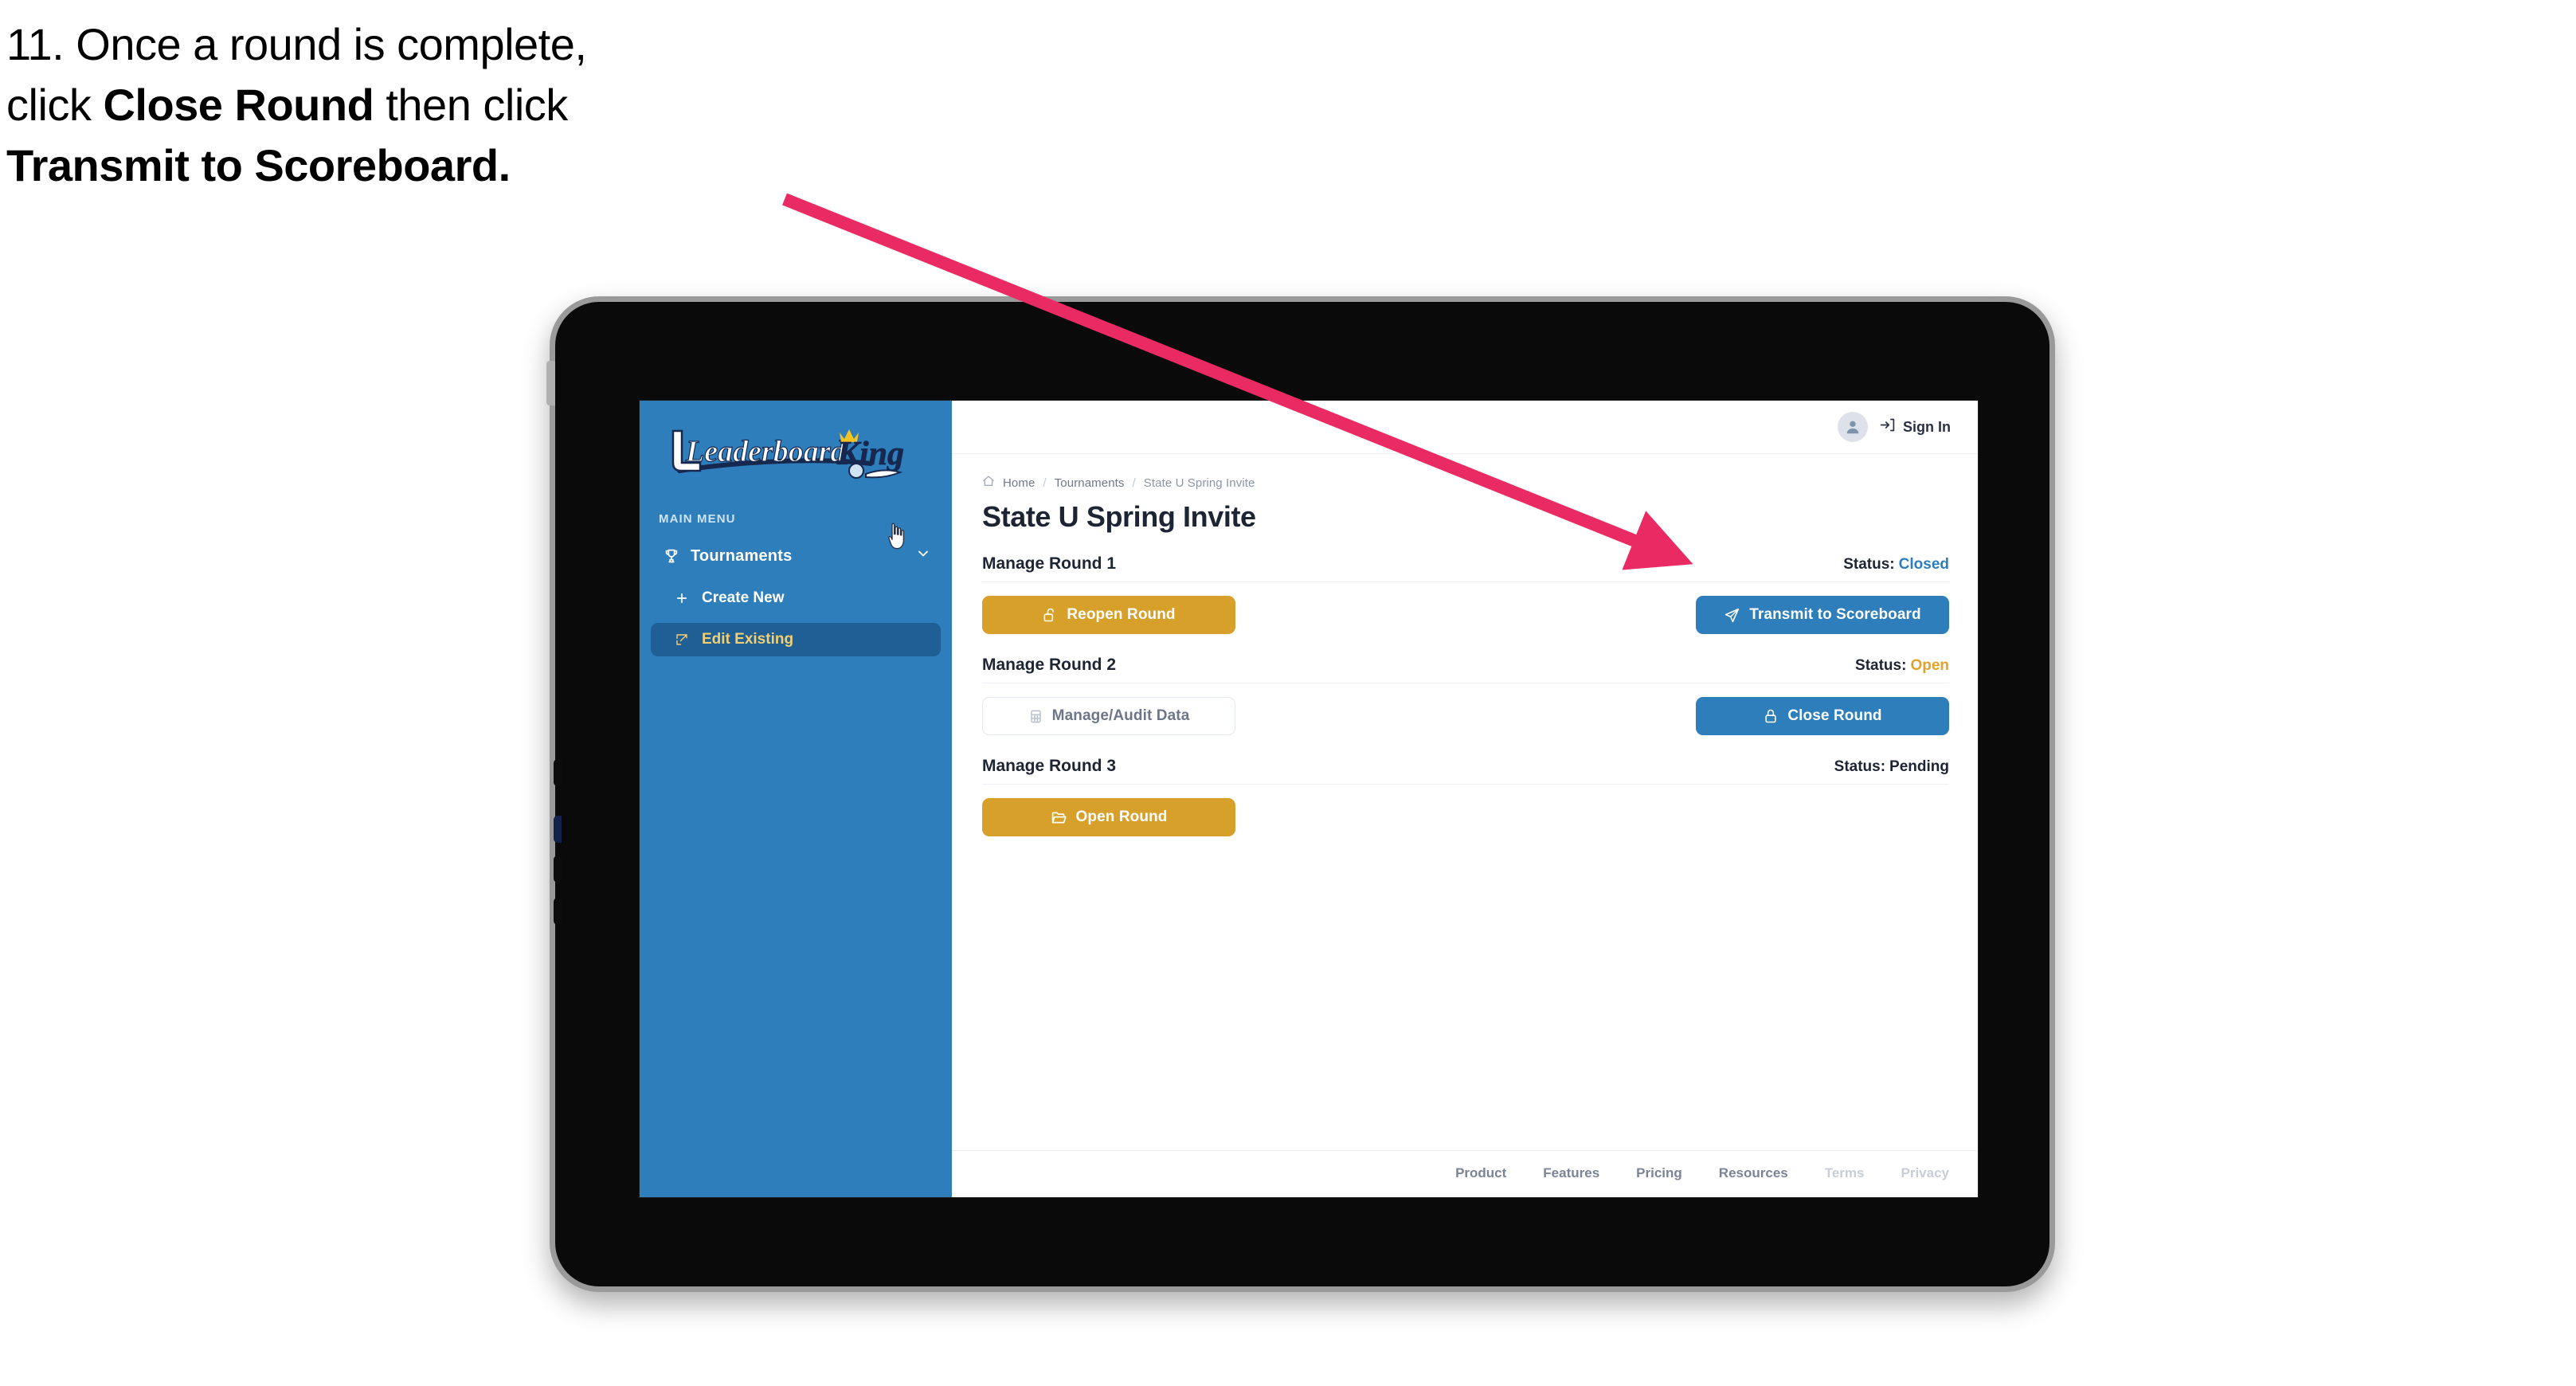 The width and height of the screenshot is (2576, 1386). What do you see at coordinates (1465, 817) in the screenshot?
I see `round-3-actions: Open Round` at bounding box center [1465, 817].